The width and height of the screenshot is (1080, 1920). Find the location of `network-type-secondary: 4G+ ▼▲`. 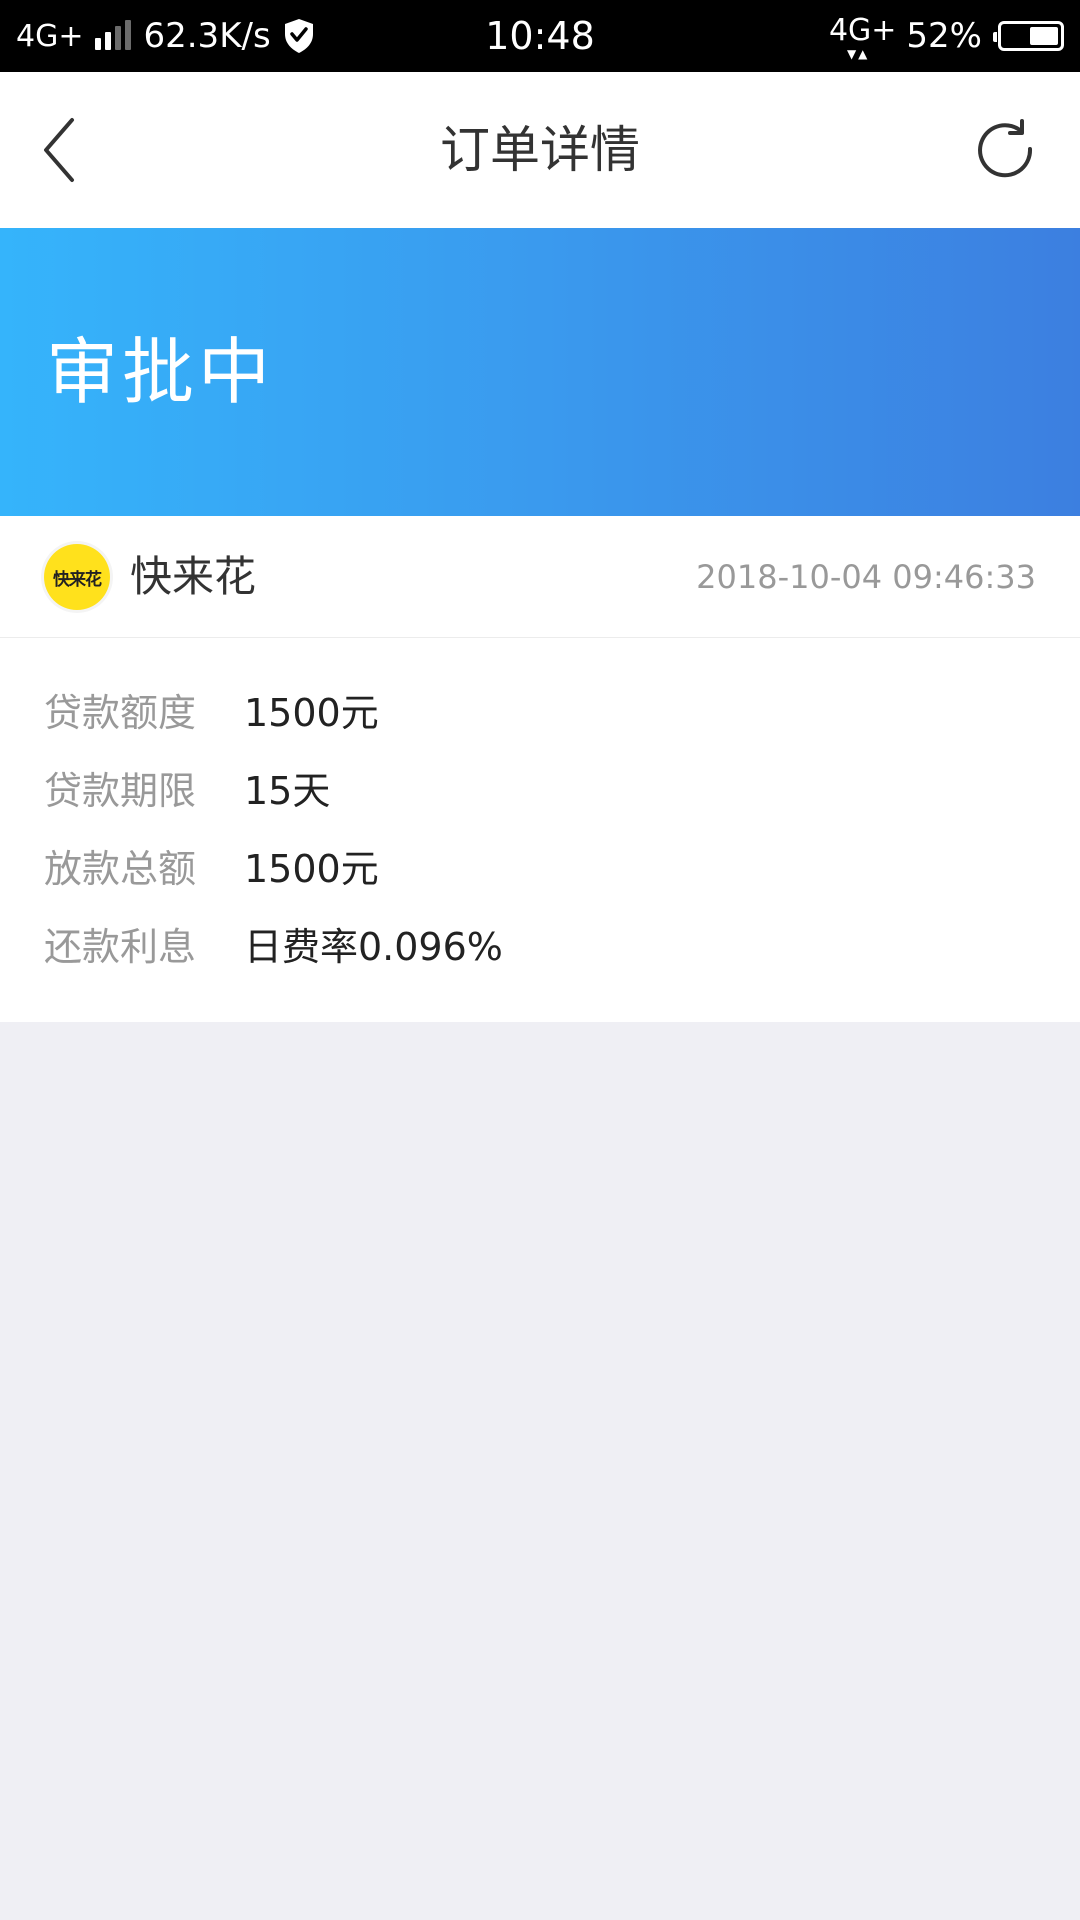

network-type-secondary: 4G+ ▼▲ is located at coordinates (862, 37).